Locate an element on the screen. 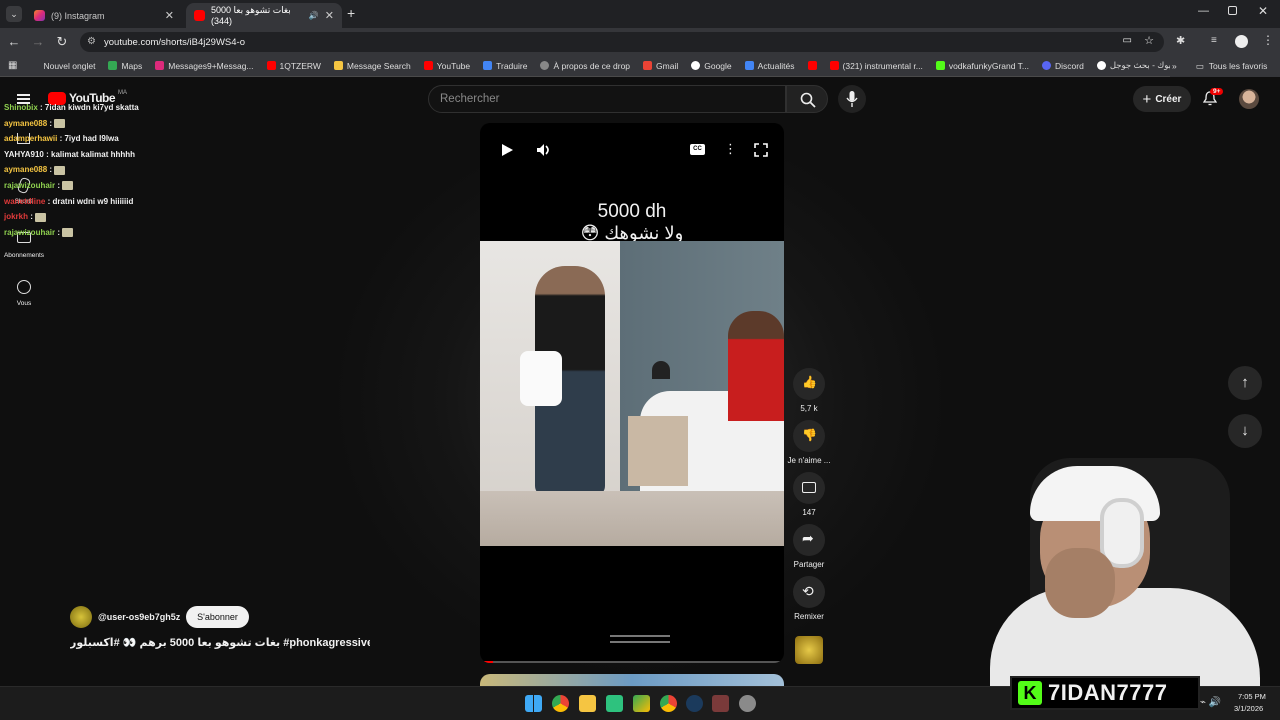 Image resolution: width=1280 pixels, height=720 pixels. minimize-button: — is located at coordinates (1203, 11).